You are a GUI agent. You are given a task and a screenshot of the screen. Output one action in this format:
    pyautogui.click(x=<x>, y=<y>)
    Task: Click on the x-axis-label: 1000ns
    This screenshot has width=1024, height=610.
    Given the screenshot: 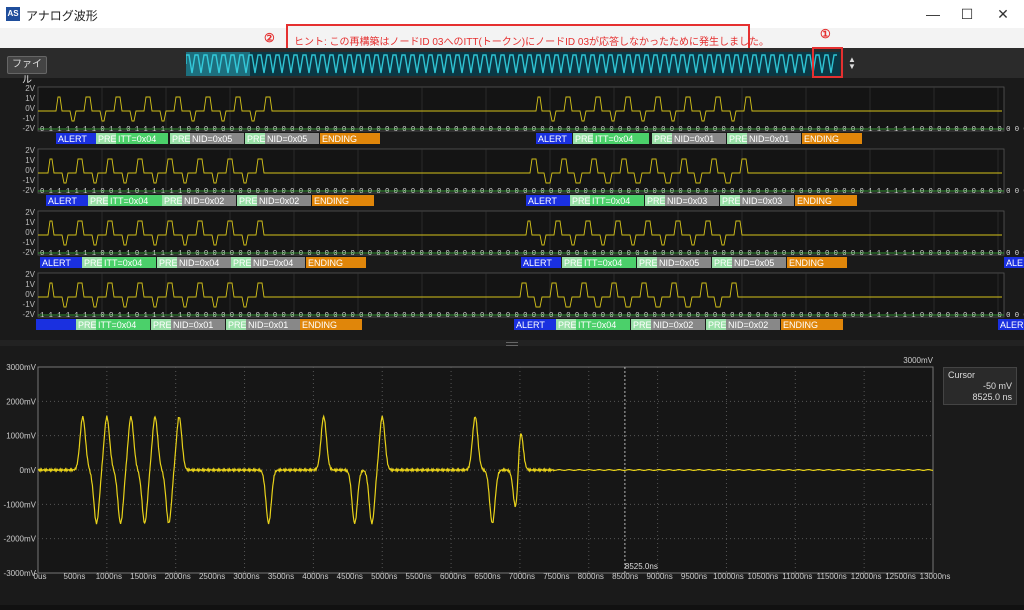 What is the action you would take?
    pyautogui.click(x=109, y=576)
    